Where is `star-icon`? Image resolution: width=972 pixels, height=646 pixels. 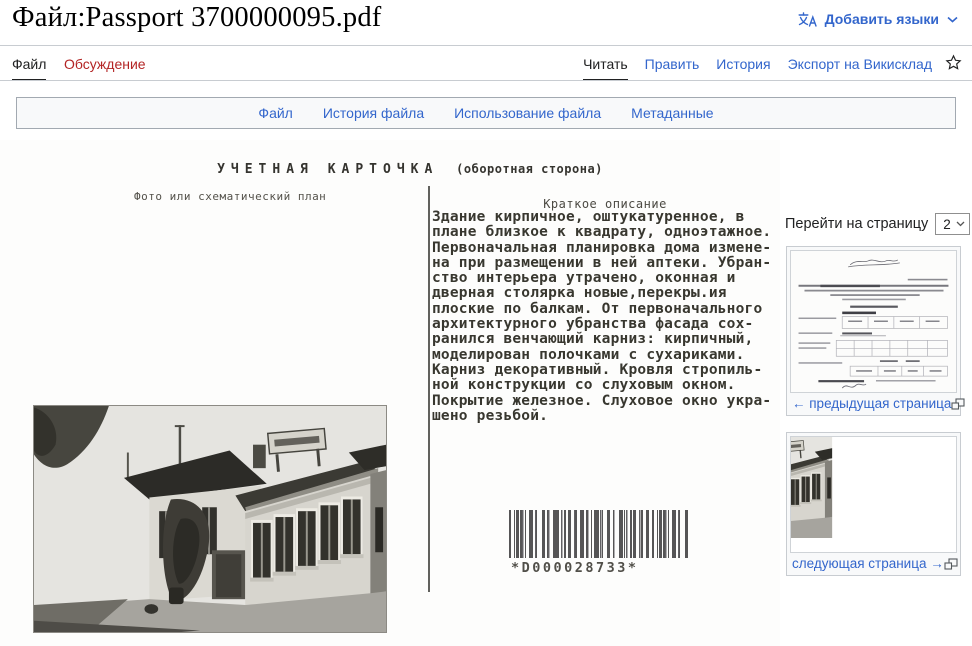 star-icon is located at coordinates (953, 62).